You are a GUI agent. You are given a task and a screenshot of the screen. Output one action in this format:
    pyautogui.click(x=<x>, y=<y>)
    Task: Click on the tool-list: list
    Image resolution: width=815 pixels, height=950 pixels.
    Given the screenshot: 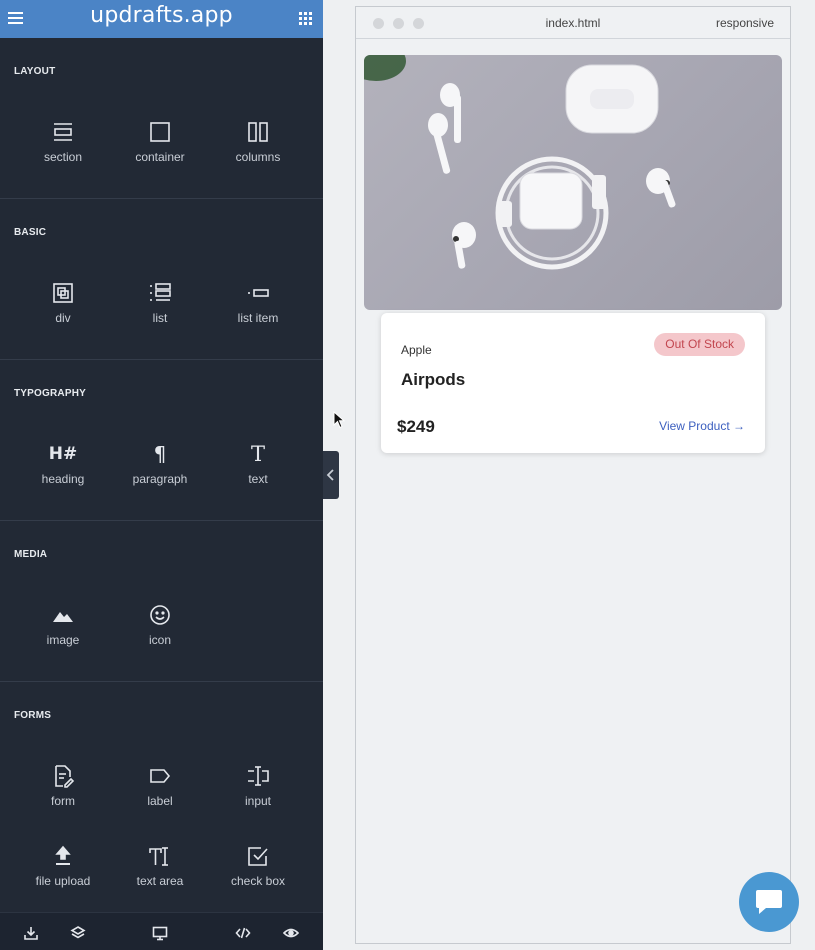 What is the action you would take?
    pyautogui.click(x=160, y=303)
    